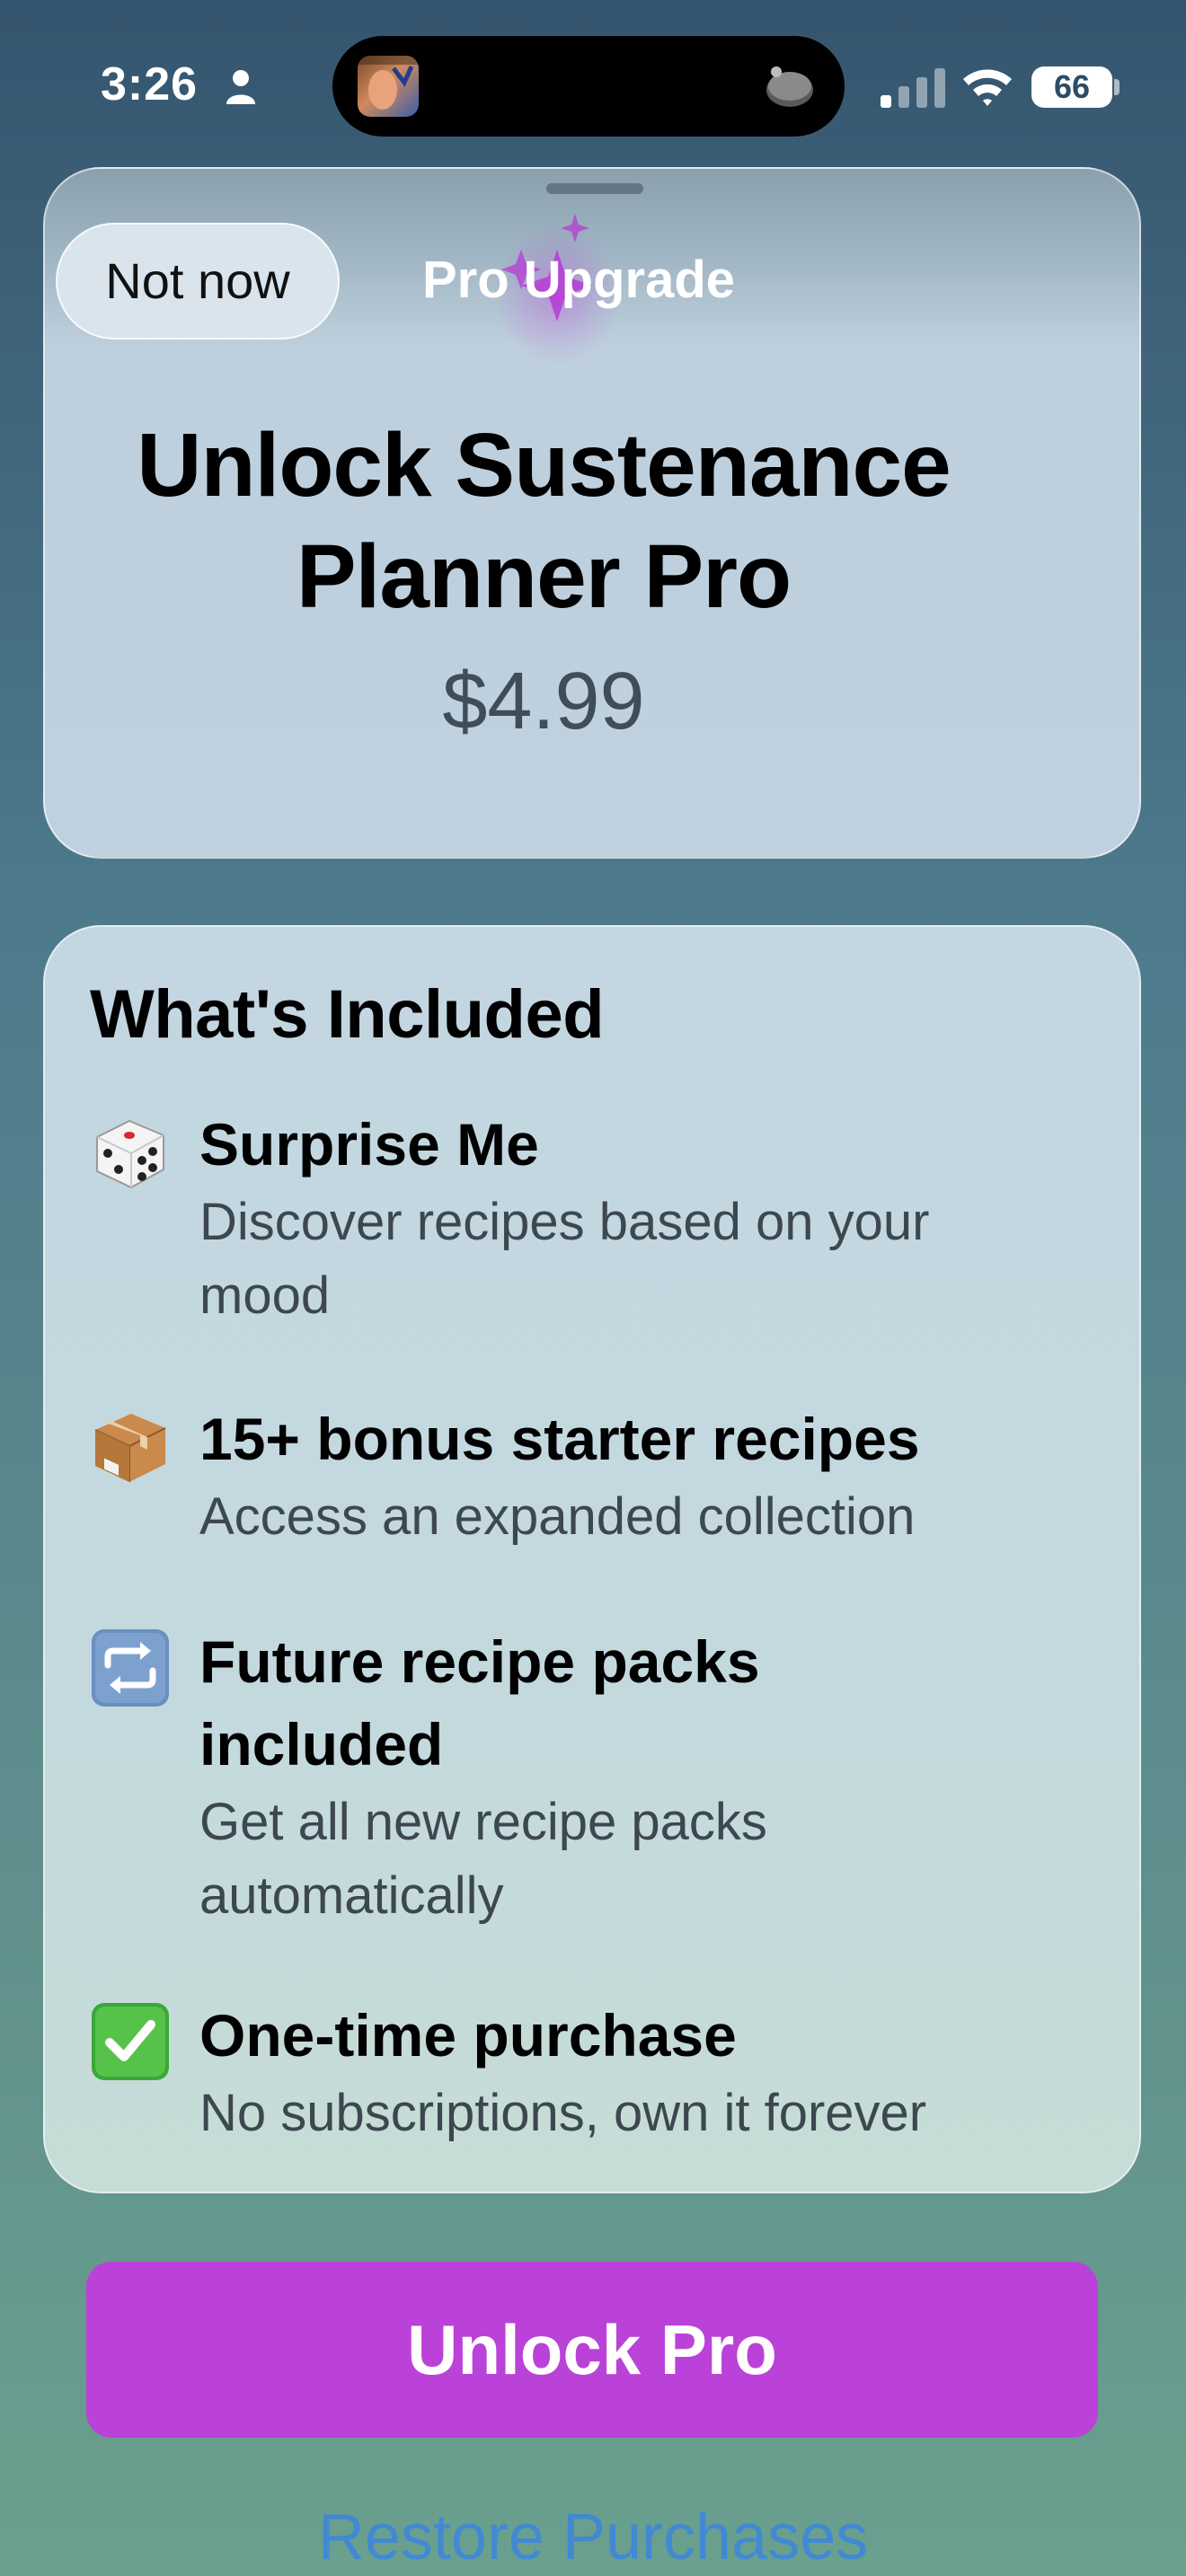 Image resolution: width=1186 pixels, height=2576 pixels. What do you see at coordinates (1117, 87) in the screenshot?
I see `battery-tip` at bounding box center [1117, 87].